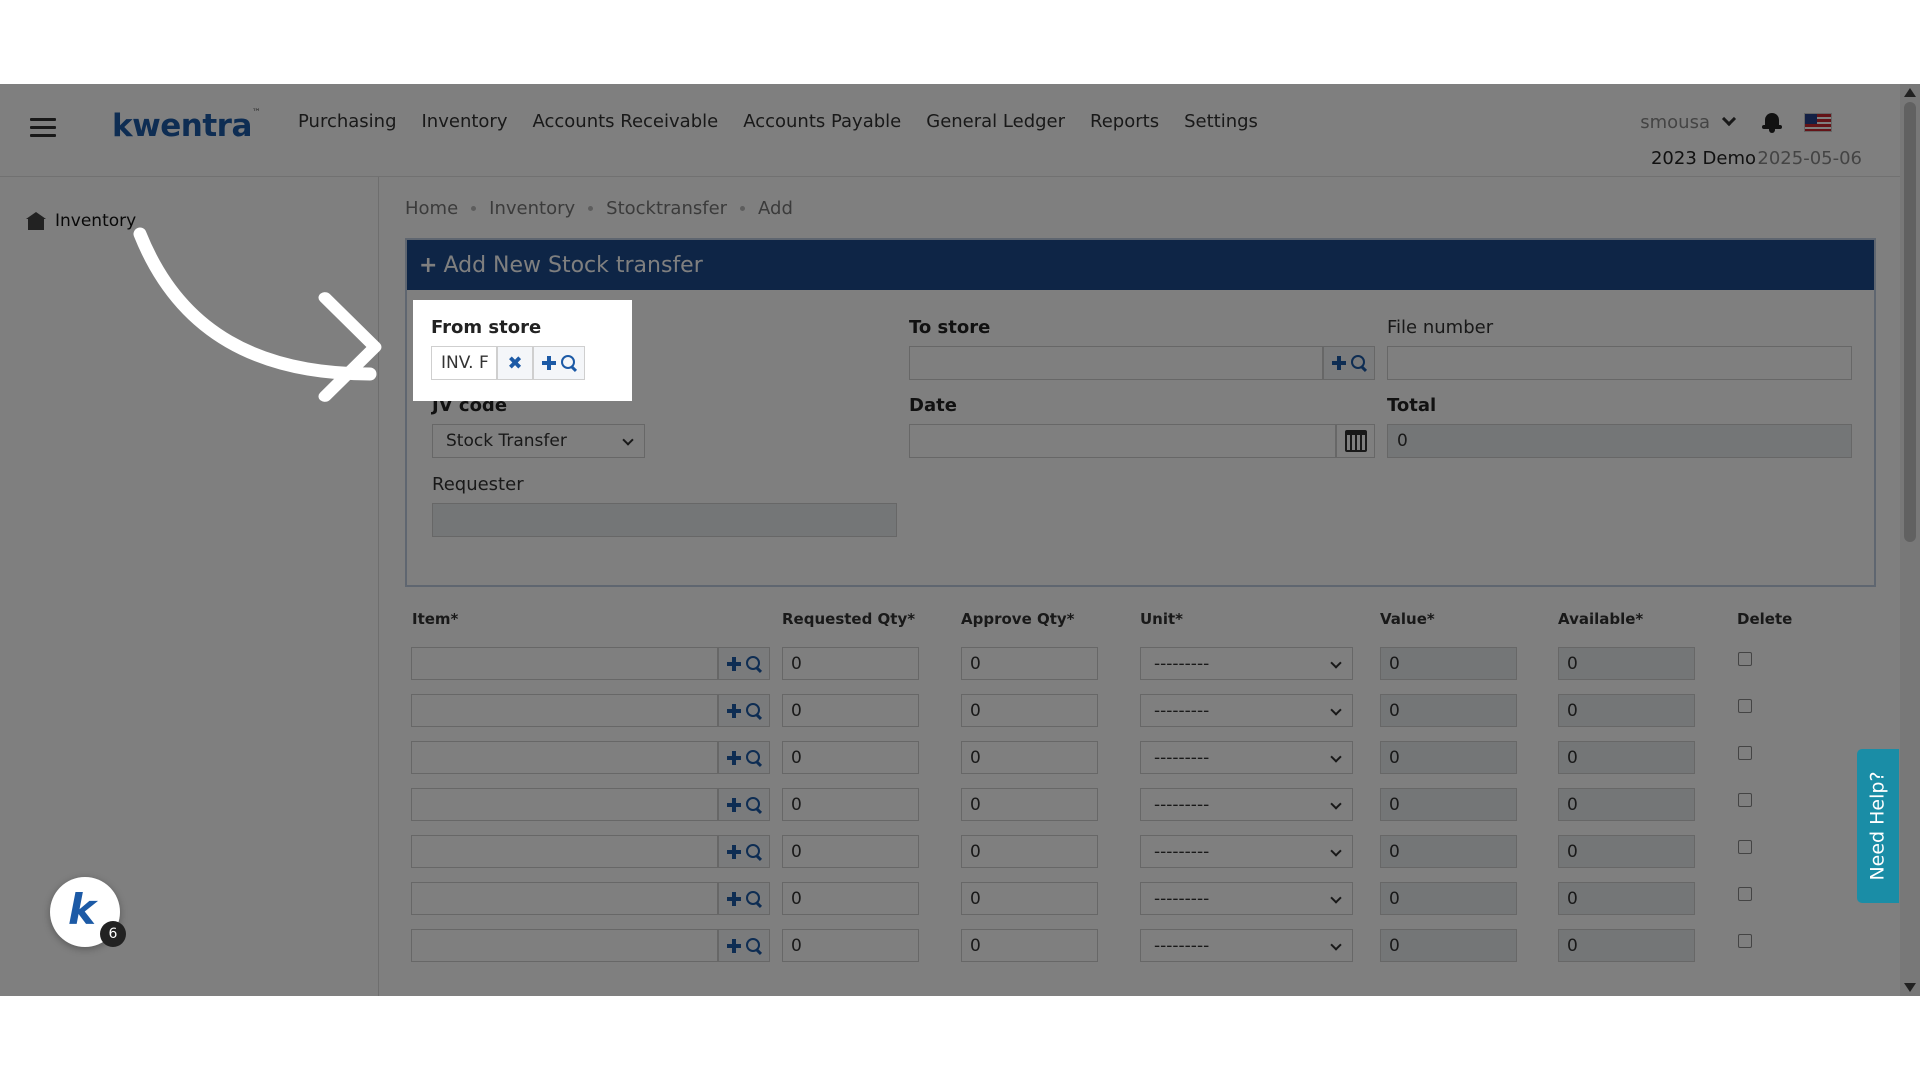 Image resolution: width=1920 pixels, height=1080 pixels. I want to click on calendar-icon, so click(1355, 441).